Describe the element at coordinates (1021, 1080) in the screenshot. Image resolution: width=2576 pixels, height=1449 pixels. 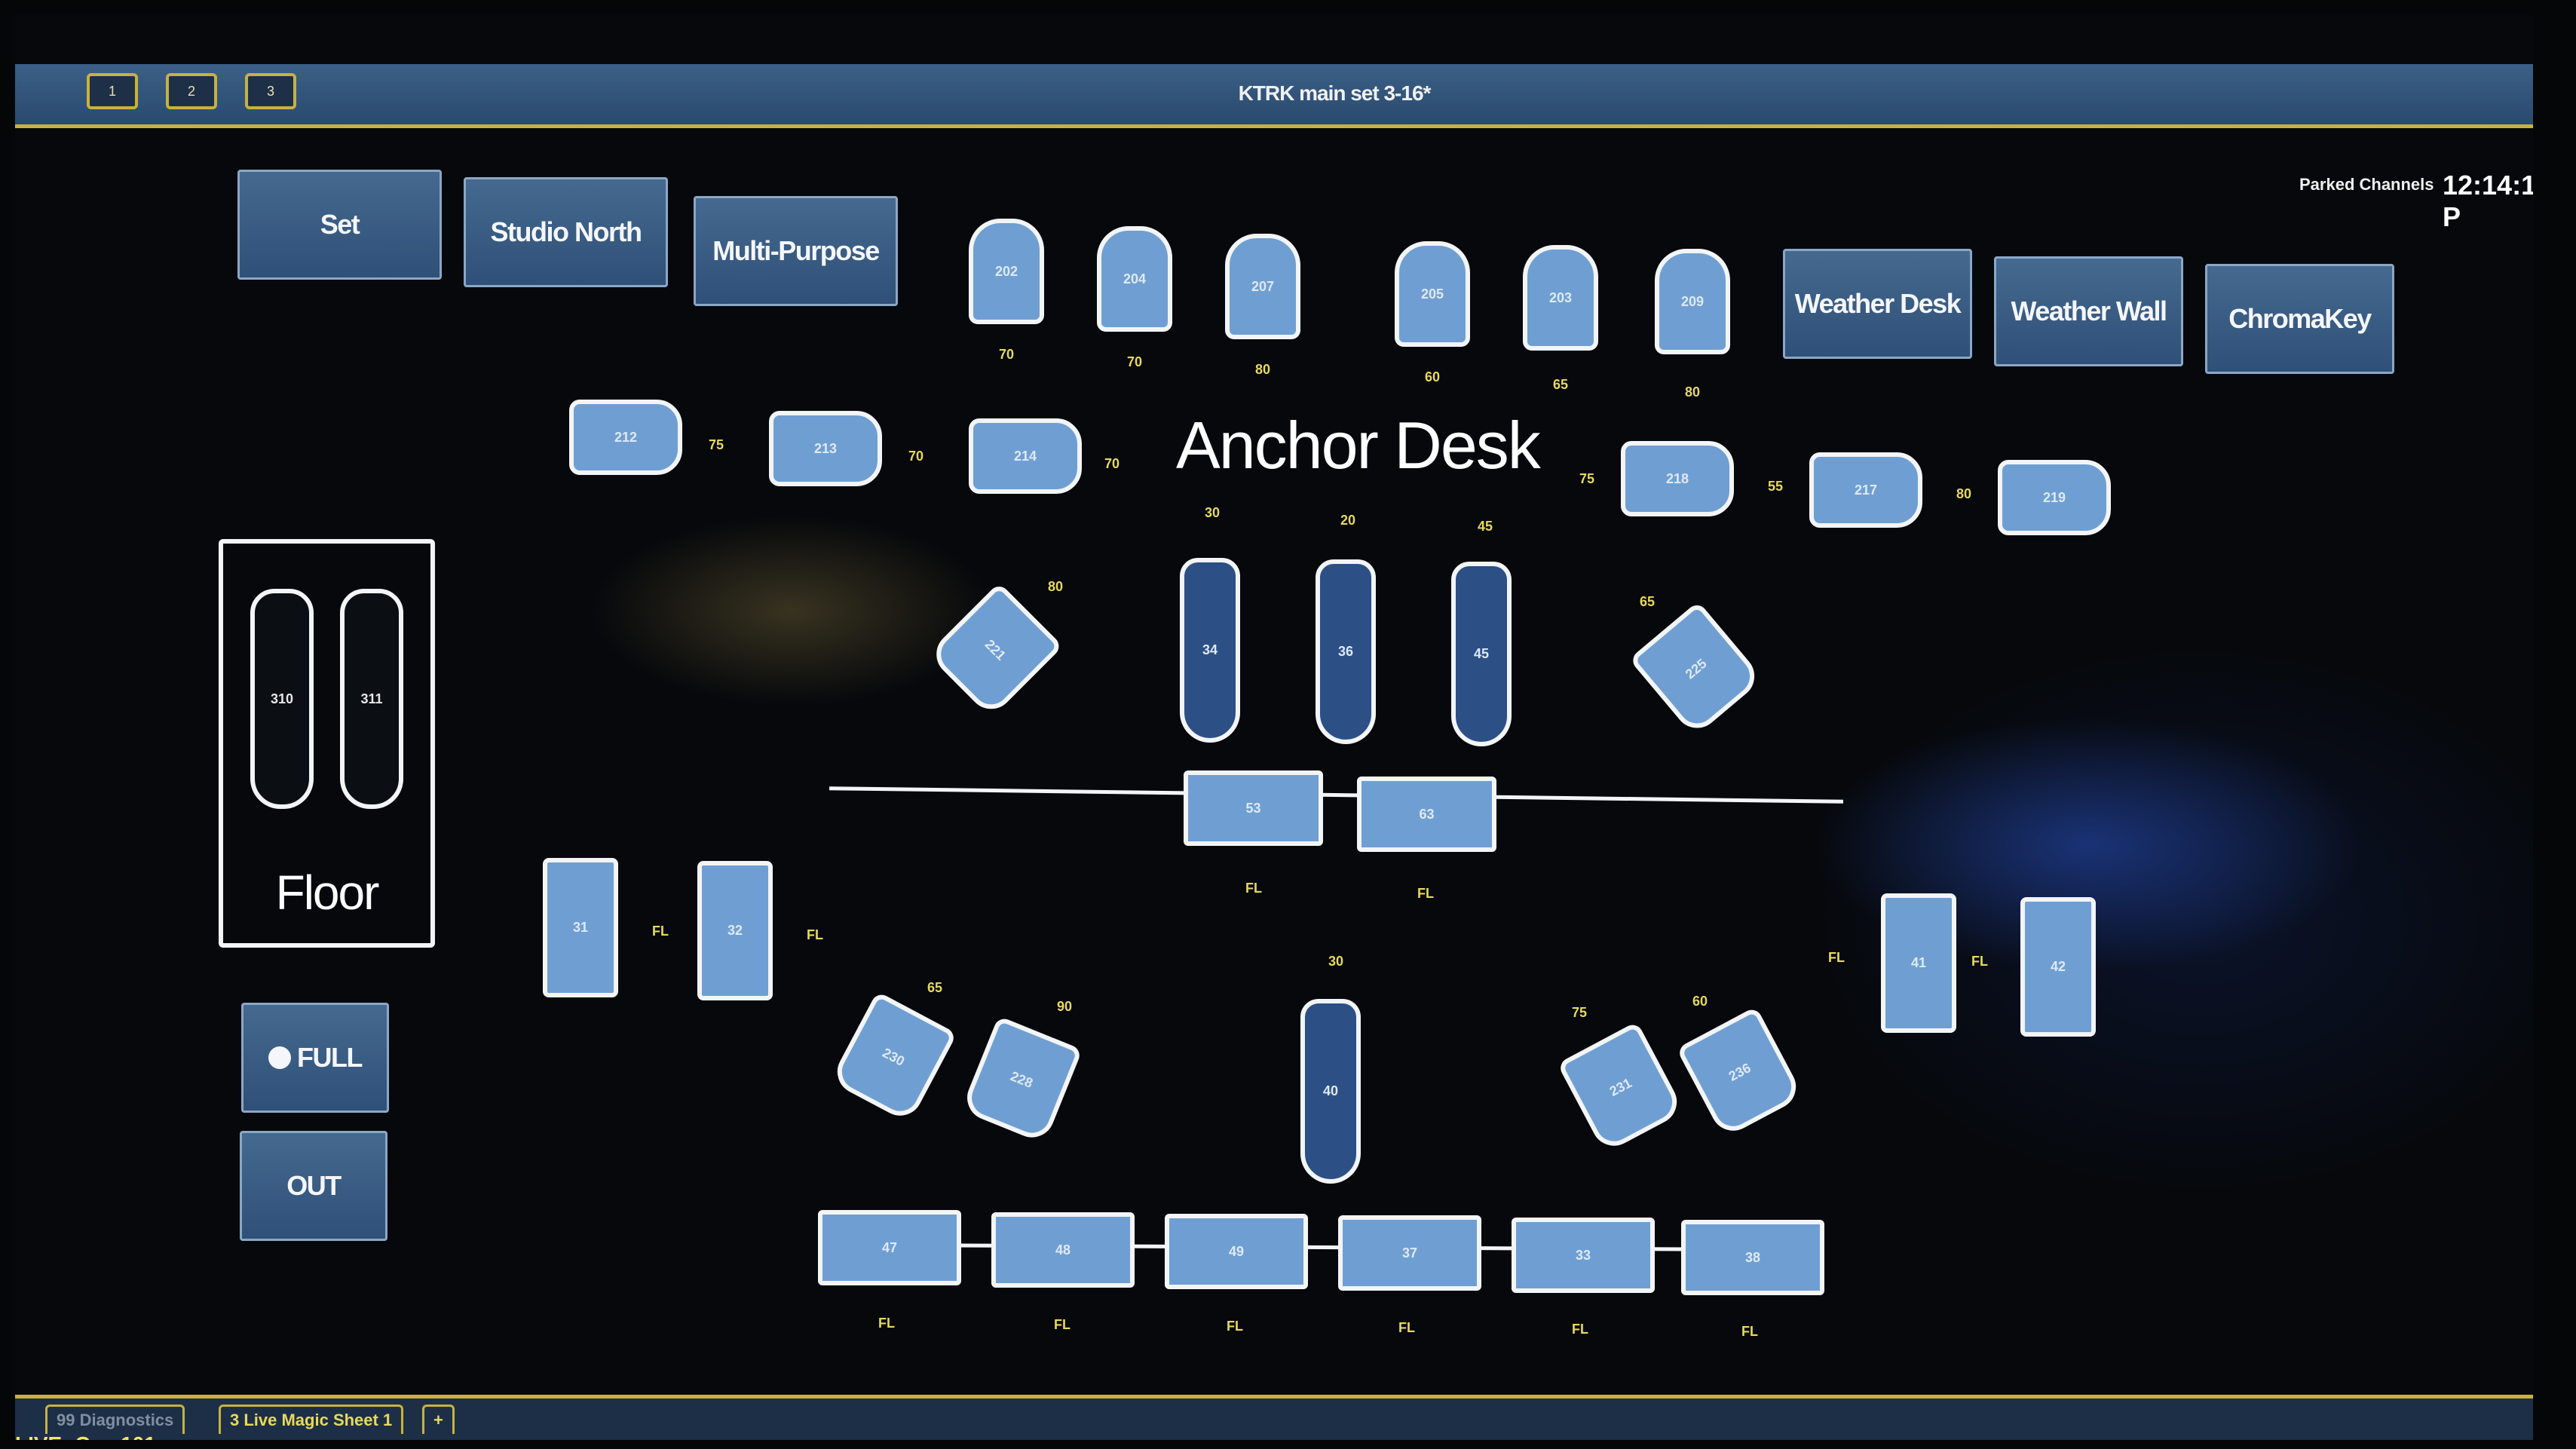
I see `fixture-228: 228` at that location.